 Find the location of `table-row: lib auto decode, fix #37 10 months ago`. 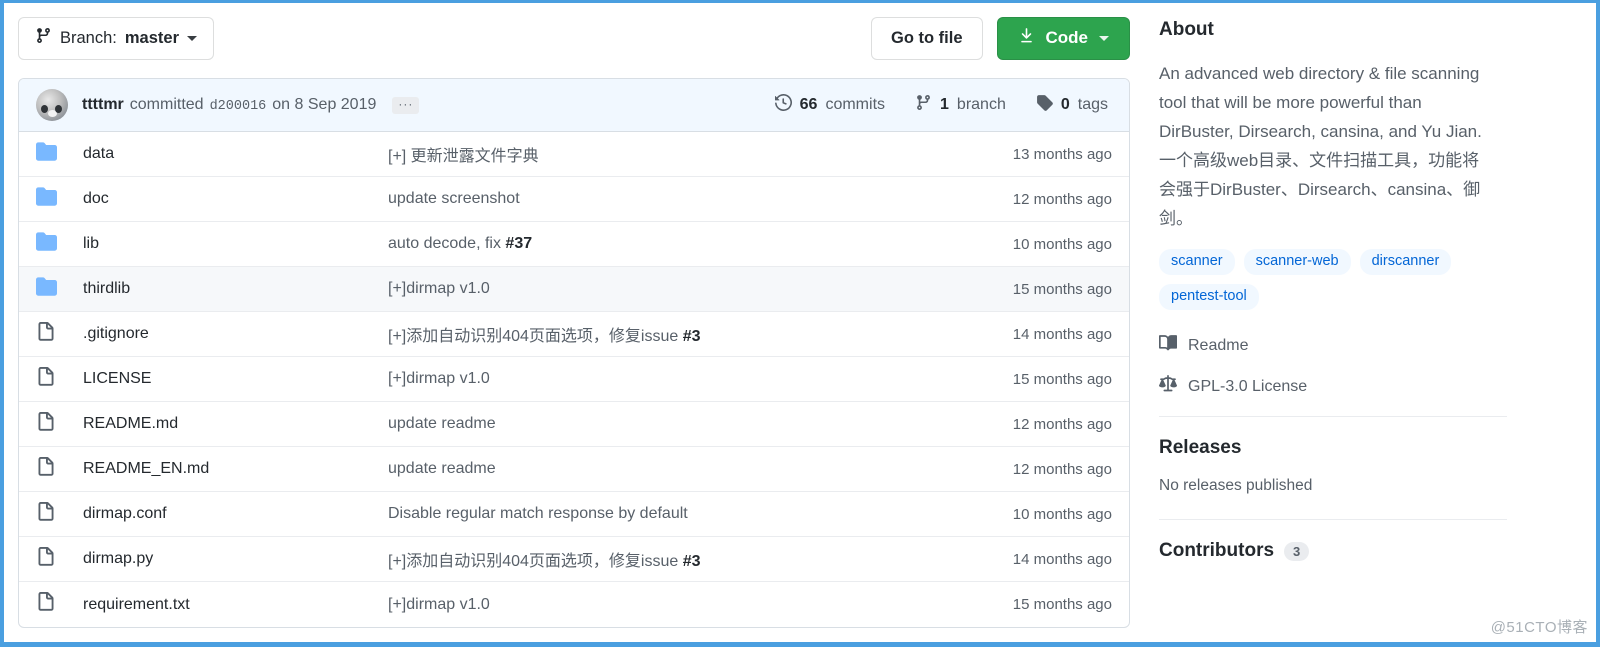

table-row: lib auto decode, fix #37 10 months ago is located at coordinates (574, 244).